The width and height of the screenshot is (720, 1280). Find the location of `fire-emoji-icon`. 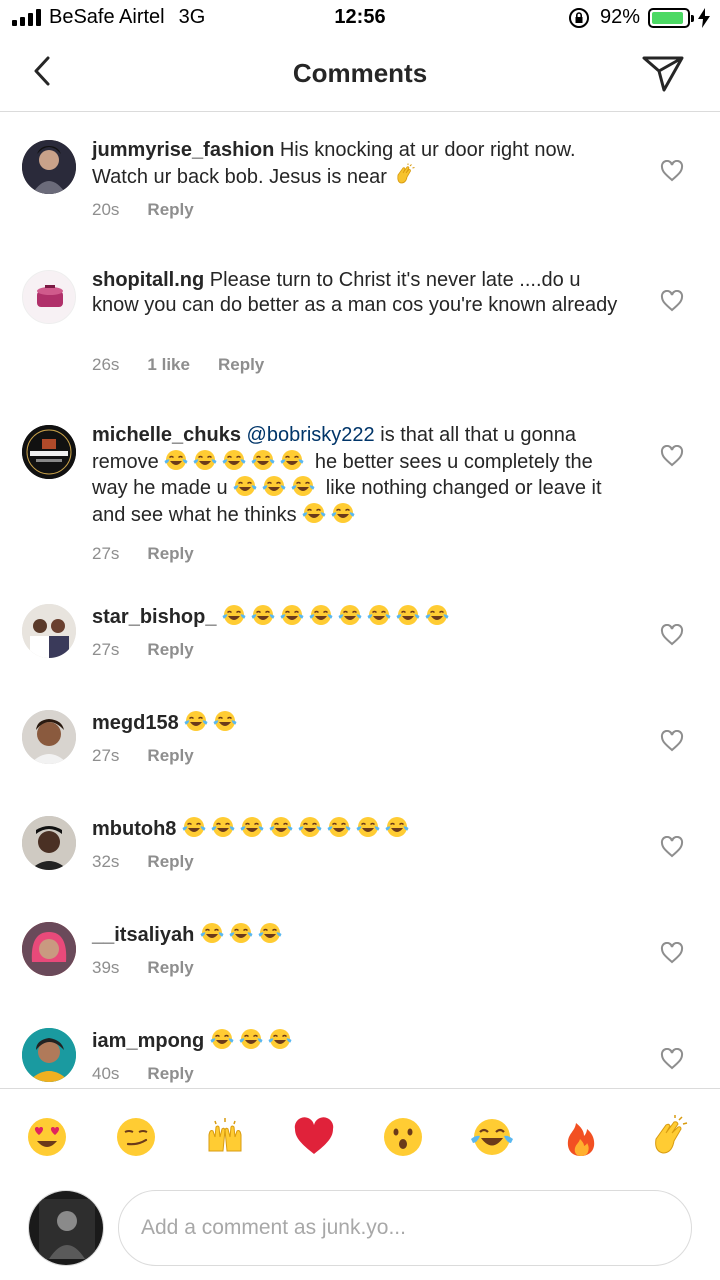

fire-emoji-icon is located at coordinates (581, 1137).